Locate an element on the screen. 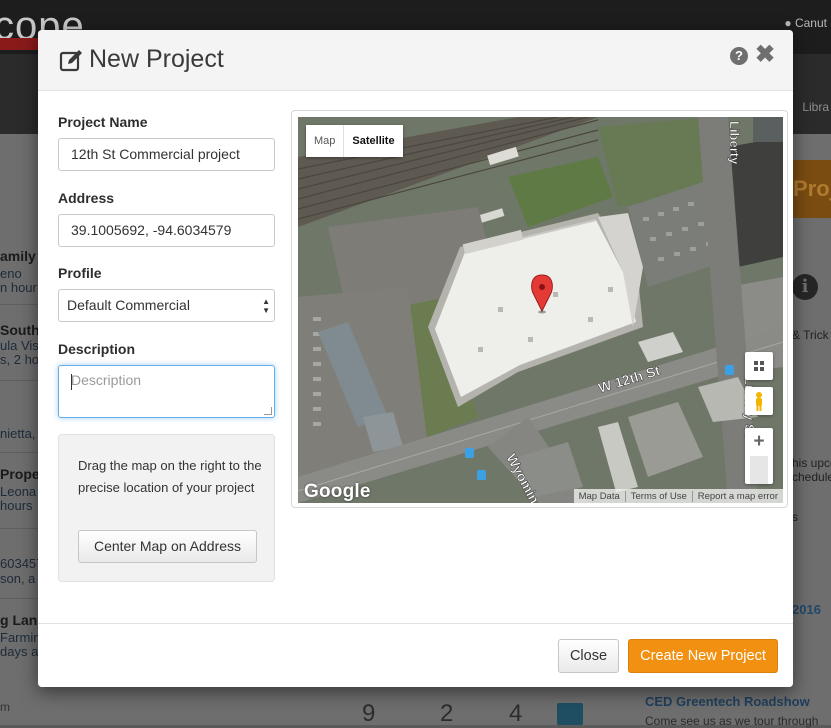 This screenshot has height=728, width=831. map-type-satellite-button: Satellite is located at coordinates (372, 141).